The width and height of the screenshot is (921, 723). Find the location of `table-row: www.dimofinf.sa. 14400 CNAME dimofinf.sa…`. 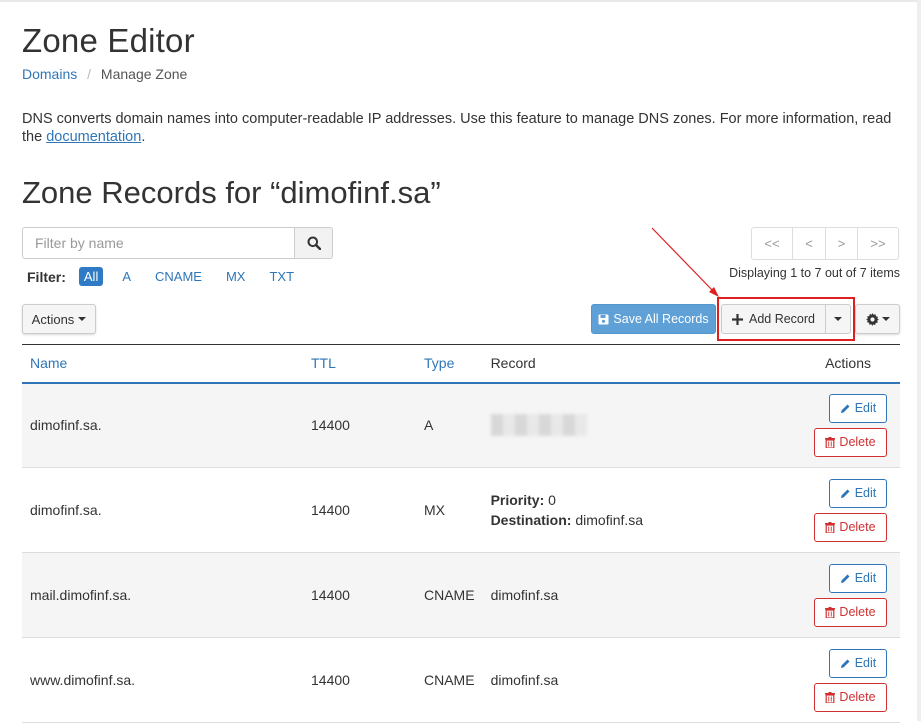

table-row: www.dimofinf.sa. 14400 CNAME dimofinf.sa… is located at coordinates (461, 680).